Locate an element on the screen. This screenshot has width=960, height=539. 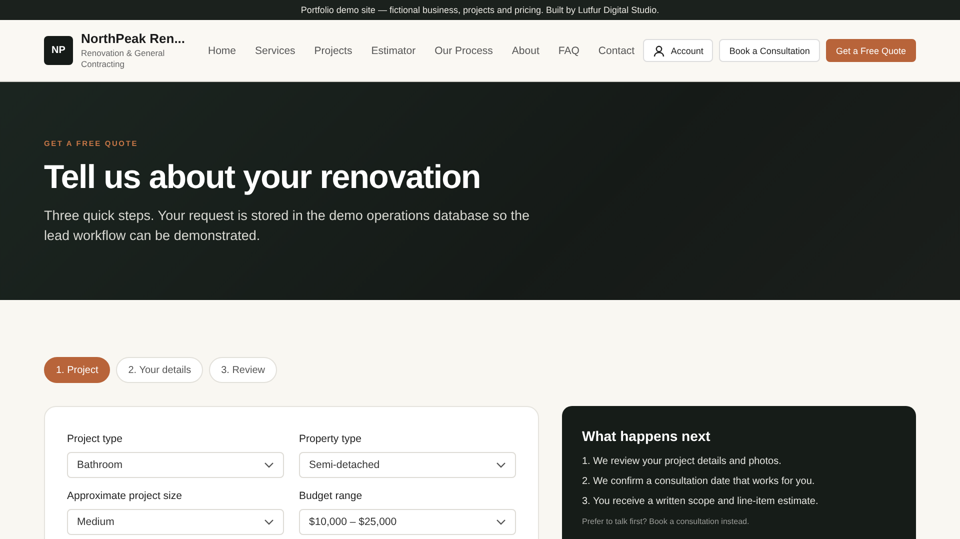
select-field: Medium is located at coordinates (175, 522).